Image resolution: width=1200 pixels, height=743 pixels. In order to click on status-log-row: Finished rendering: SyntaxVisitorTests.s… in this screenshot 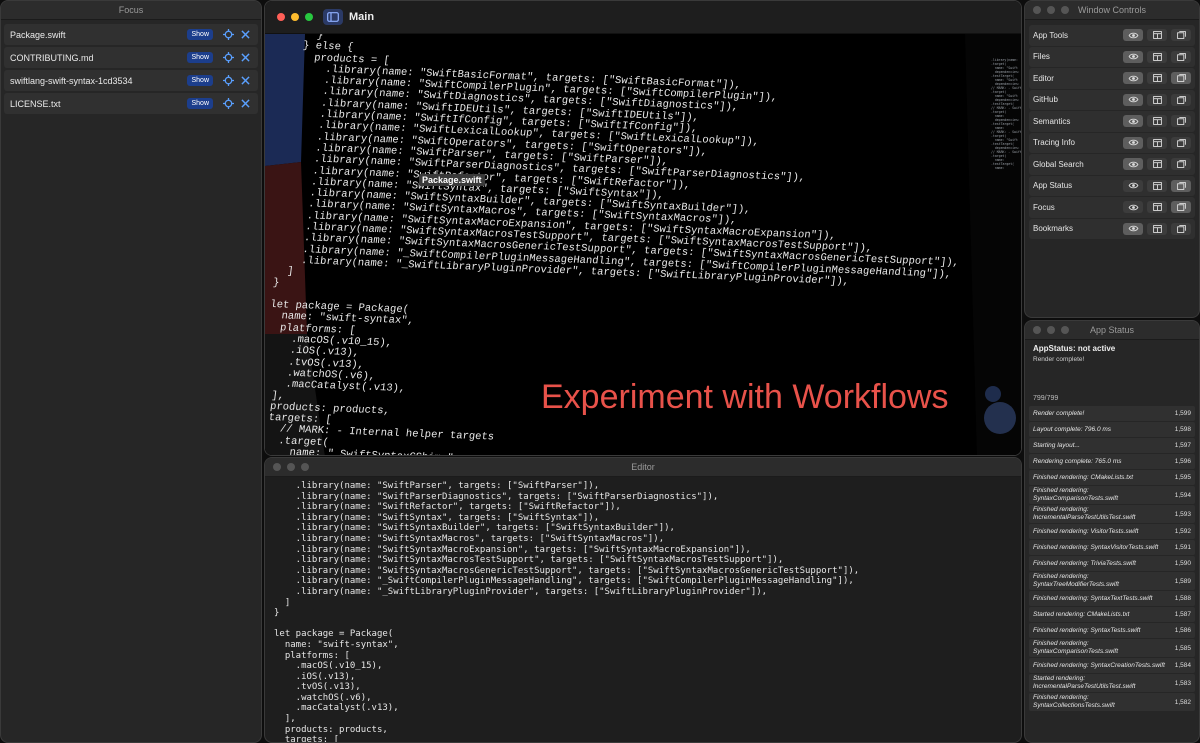, I will do `click(1112, 547)`.